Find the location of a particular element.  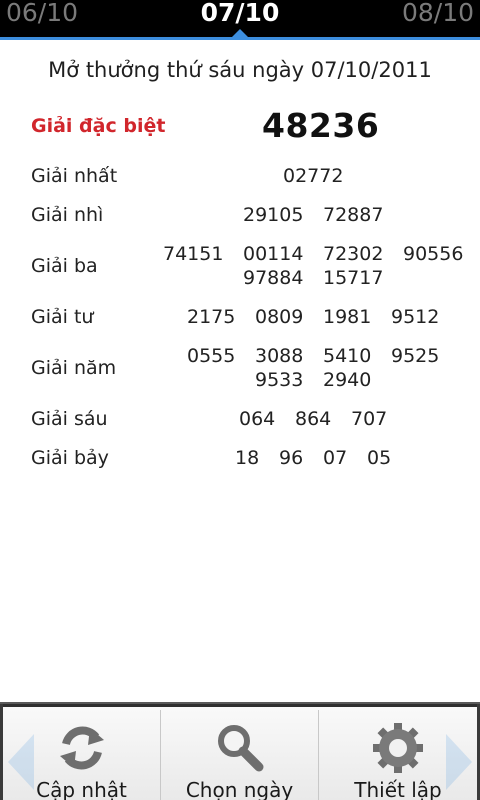

prize-number: 72887 is located at coordinates (353, 215).